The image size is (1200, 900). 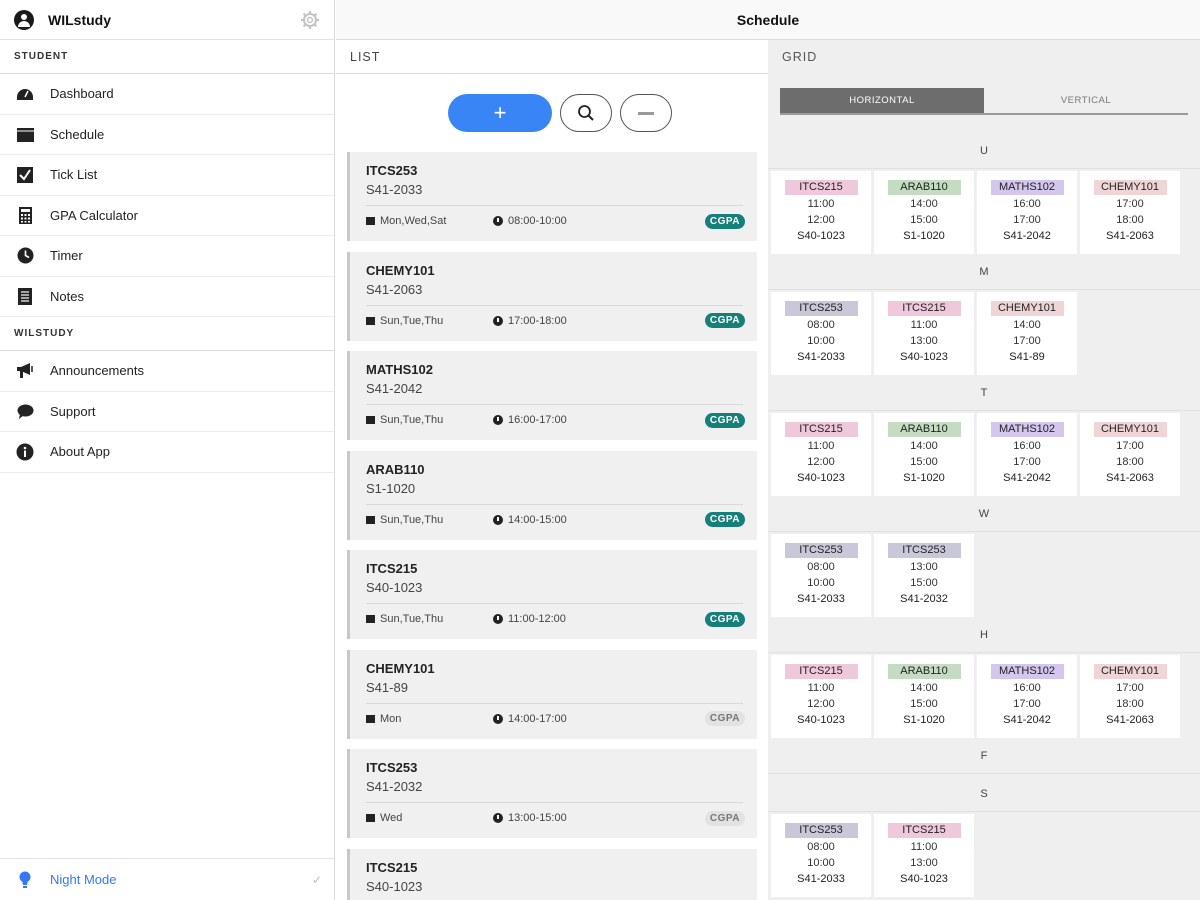 What do you see at coordinates (924, 308) in the screenshot?
I see `slot-course-code: ITCS215` at bounding box center [924, 308].